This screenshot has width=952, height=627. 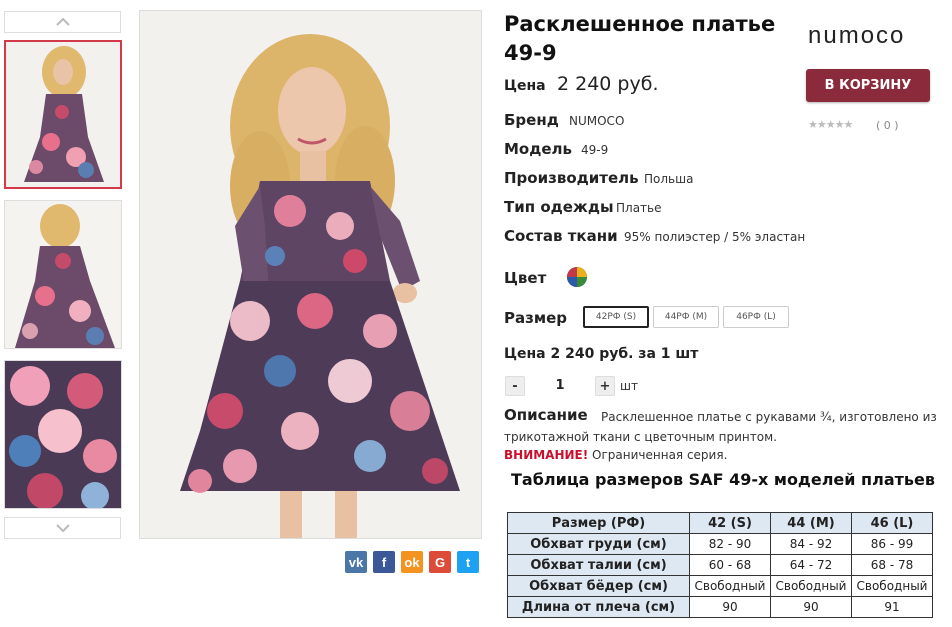 I want to click on color-label: Цвет, so click(x=525, y=278).